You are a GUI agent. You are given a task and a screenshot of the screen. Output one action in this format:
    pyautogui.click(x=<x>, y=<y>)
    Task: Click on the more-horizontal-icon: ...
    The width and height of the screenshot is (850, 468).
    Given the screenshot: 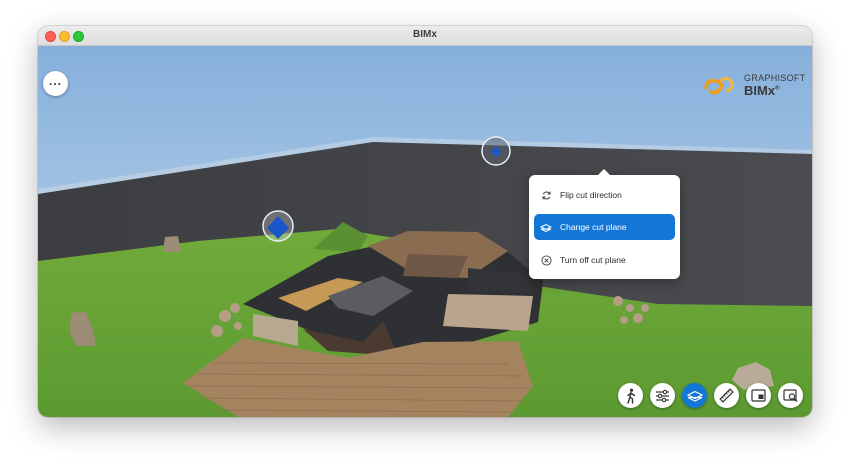 What is the action you would take?
    pyautogui.click(x=55, y=80)
    